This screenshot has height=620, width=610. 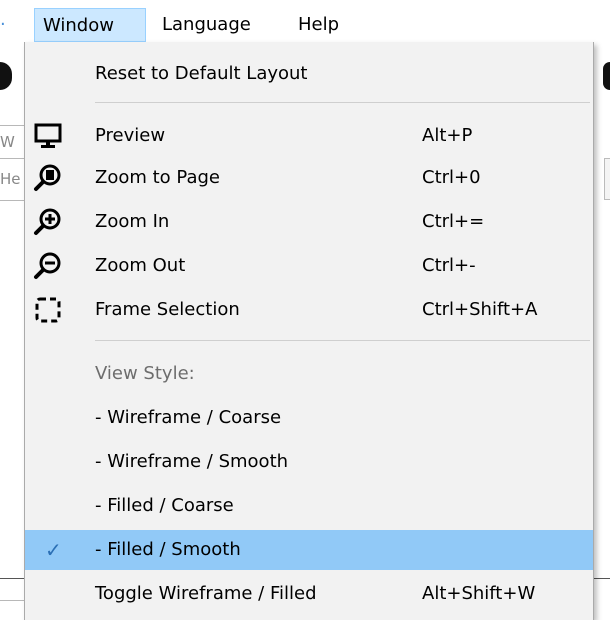 I want to click on menu-item-frame-selection: Frame Selection Ctrl+Shift+A, so click(x=309, y=310).